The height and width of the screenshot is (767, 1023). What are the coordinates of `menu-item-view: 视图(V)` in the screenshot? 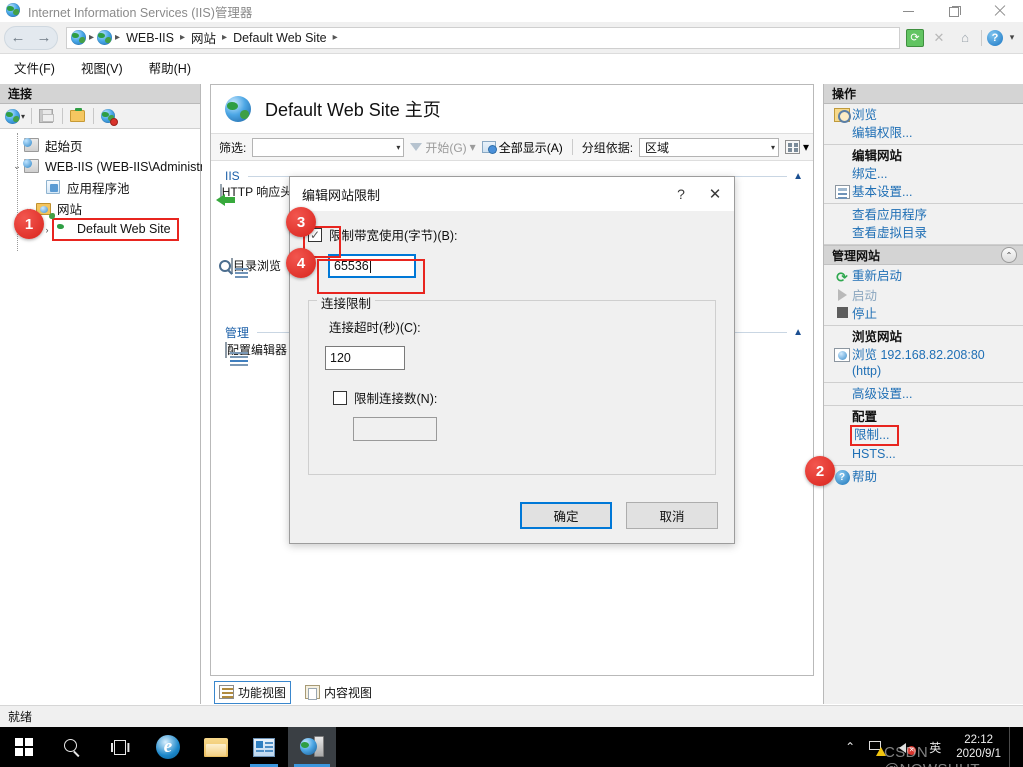 It's located at (102, 67).